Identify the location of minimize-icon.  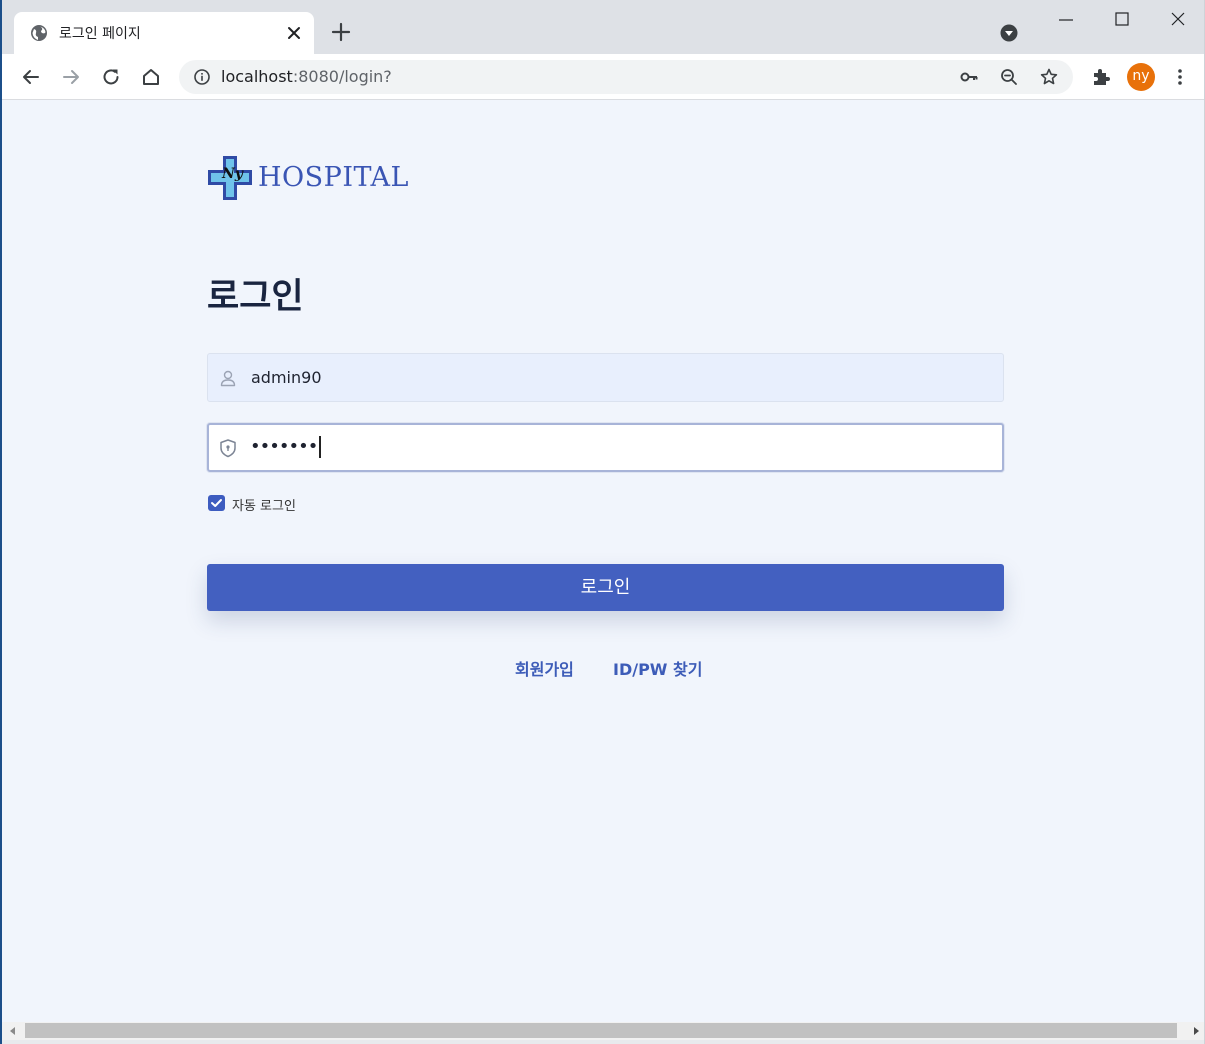
(1066, 20).